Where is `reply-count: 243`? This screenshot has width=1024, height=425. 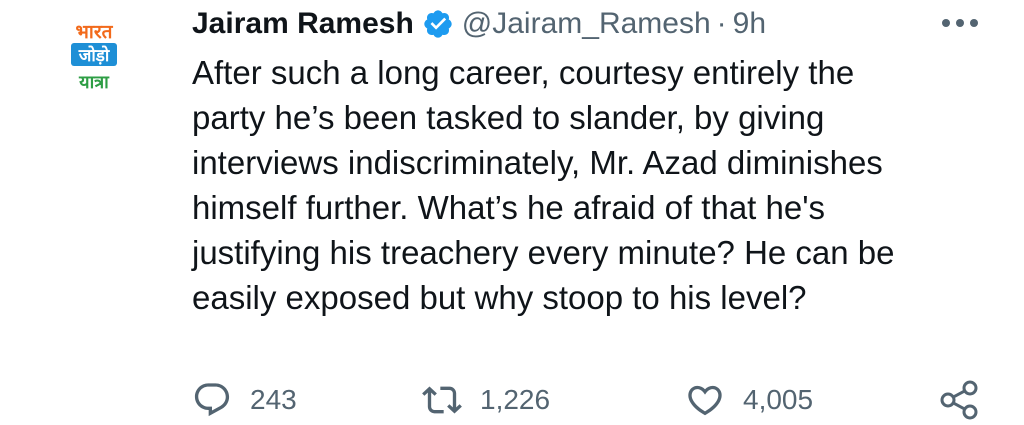
reply-count: 243 is located at coordinates (273, 399).